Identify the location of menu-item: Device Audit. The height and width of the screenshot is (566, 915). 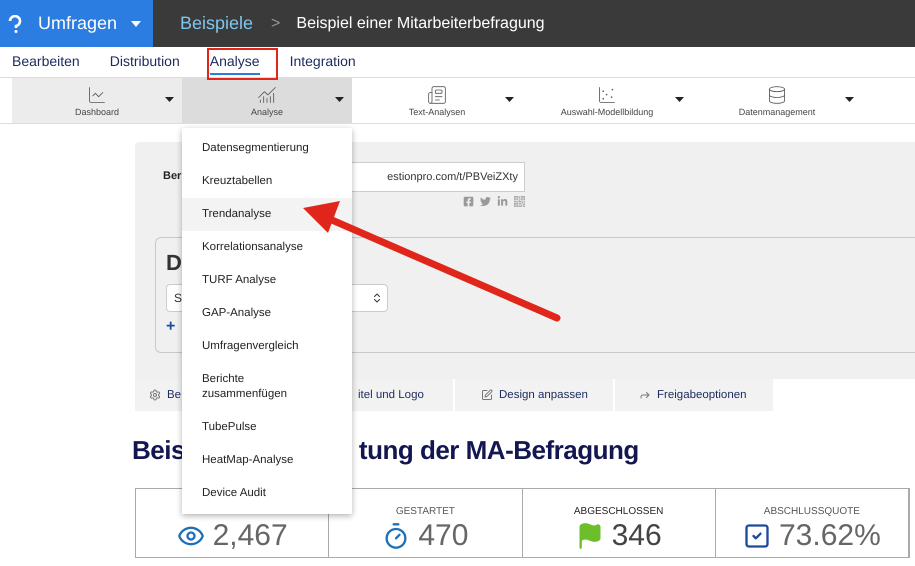
(267, 493).